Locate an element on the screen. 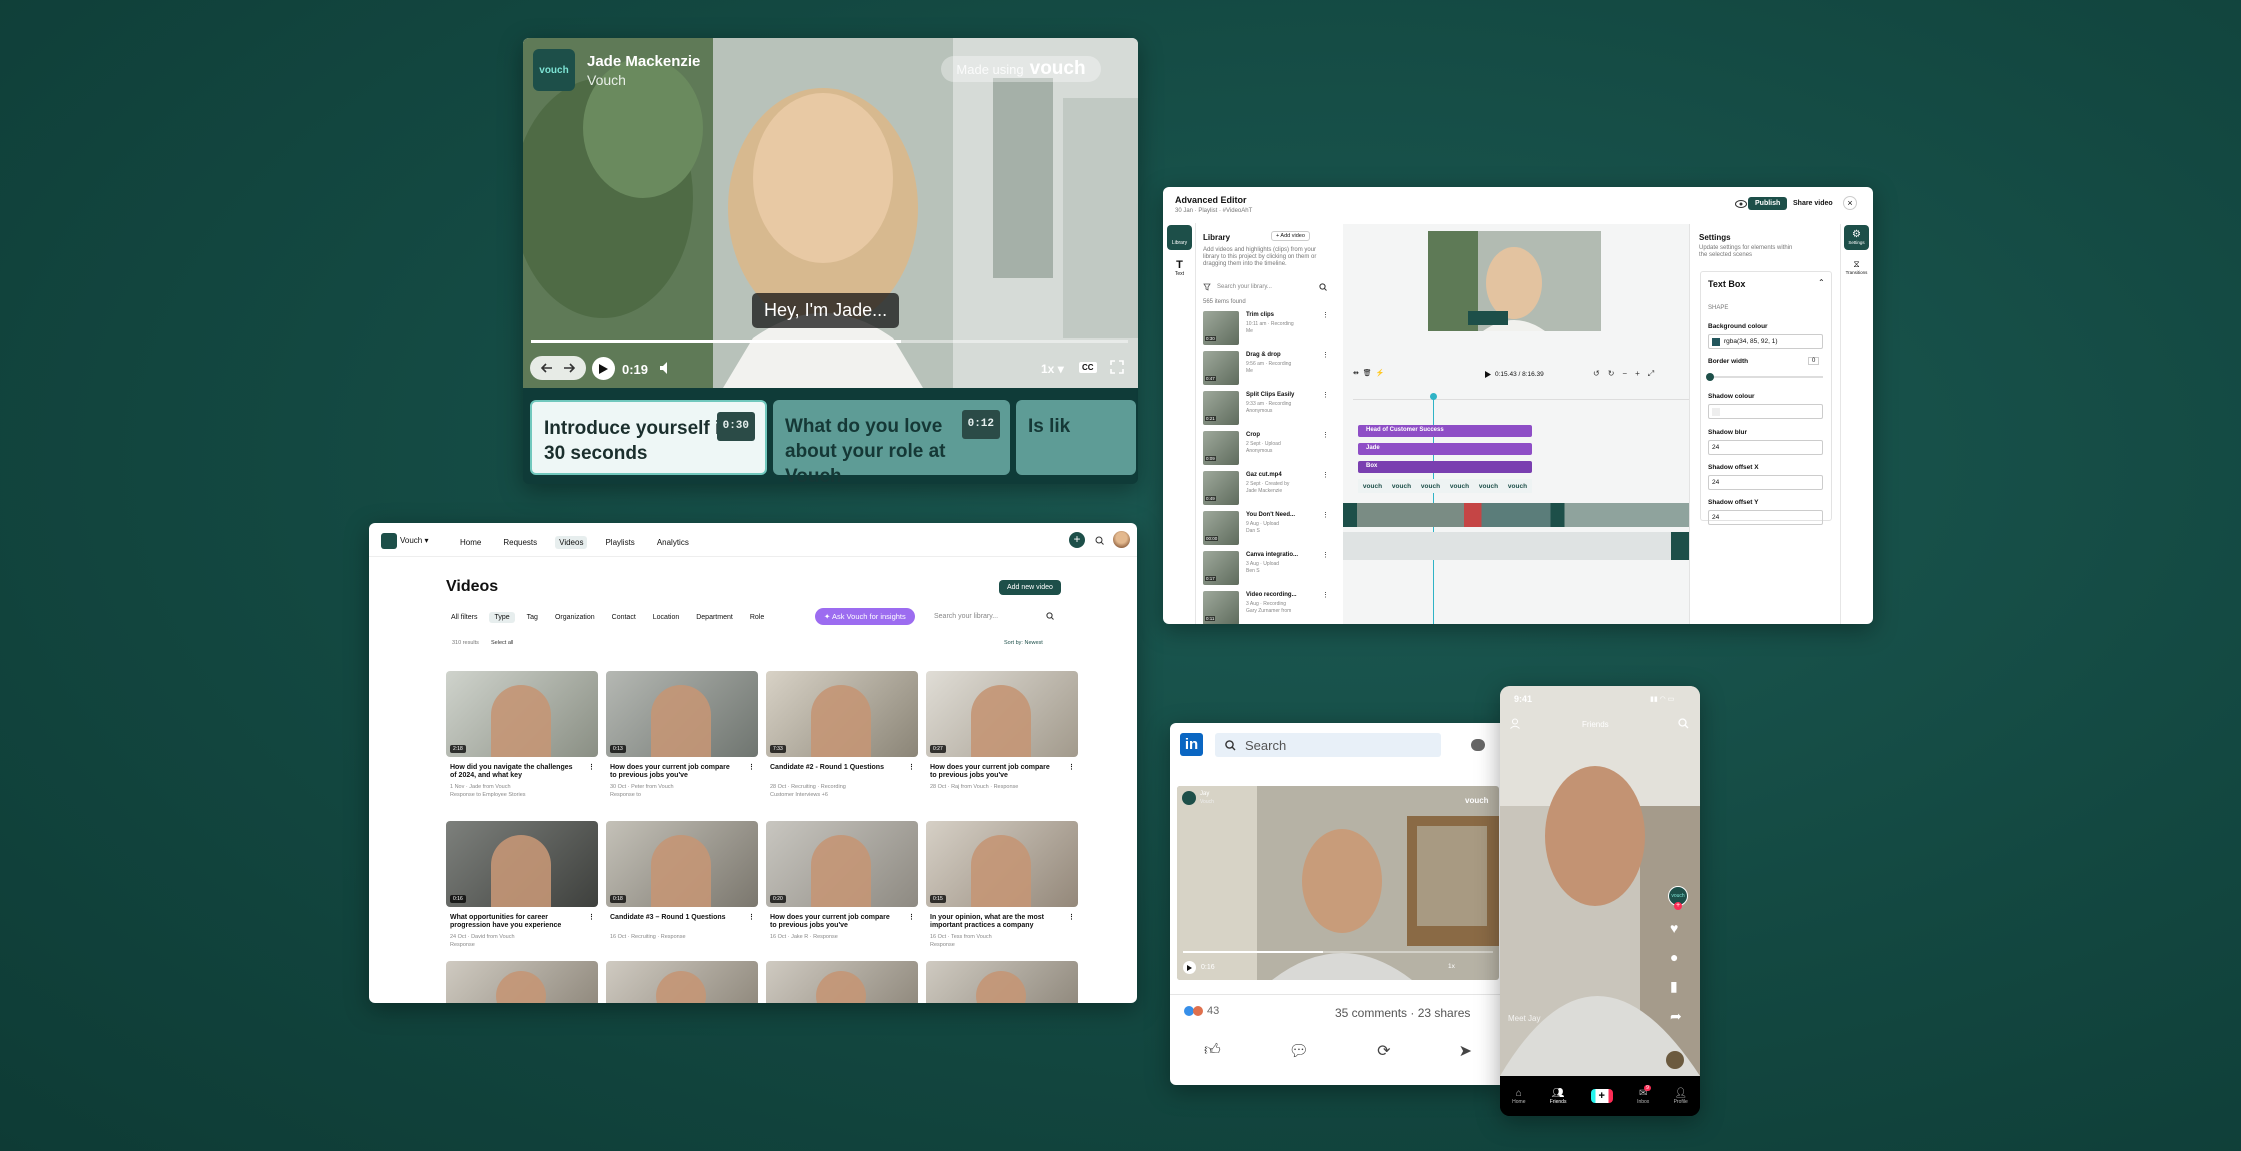 The height and width of the screenshot is (1151, 2241). linkedin-logo: in is located at coordinates (1191, 744).